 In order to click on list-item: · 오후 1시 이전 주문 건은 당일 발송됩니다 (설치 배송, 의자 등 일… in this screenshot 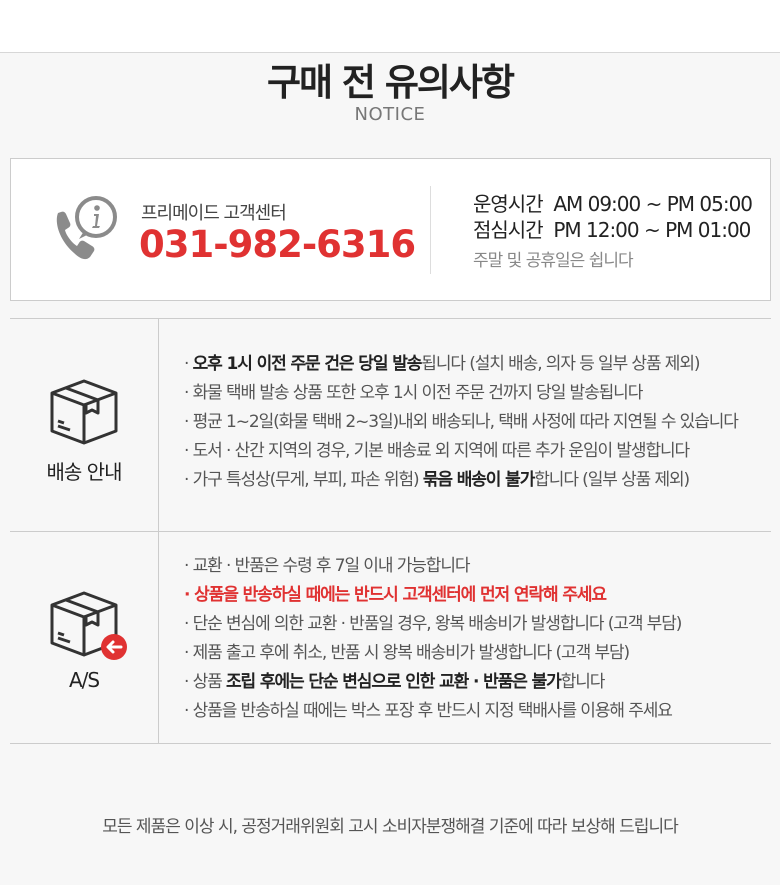, I will do `click(442, 364)`.